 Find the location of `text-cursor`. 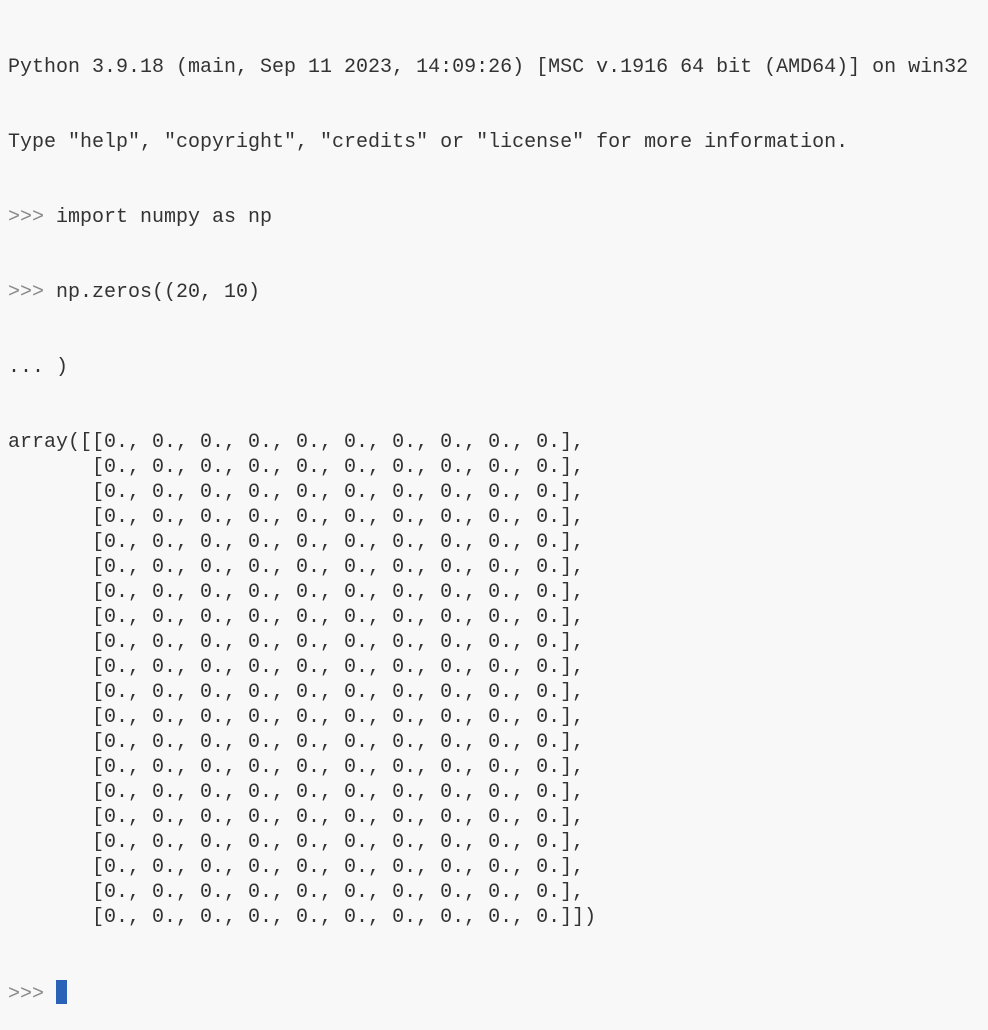

text-cursor is located at coordinates (62, 992).